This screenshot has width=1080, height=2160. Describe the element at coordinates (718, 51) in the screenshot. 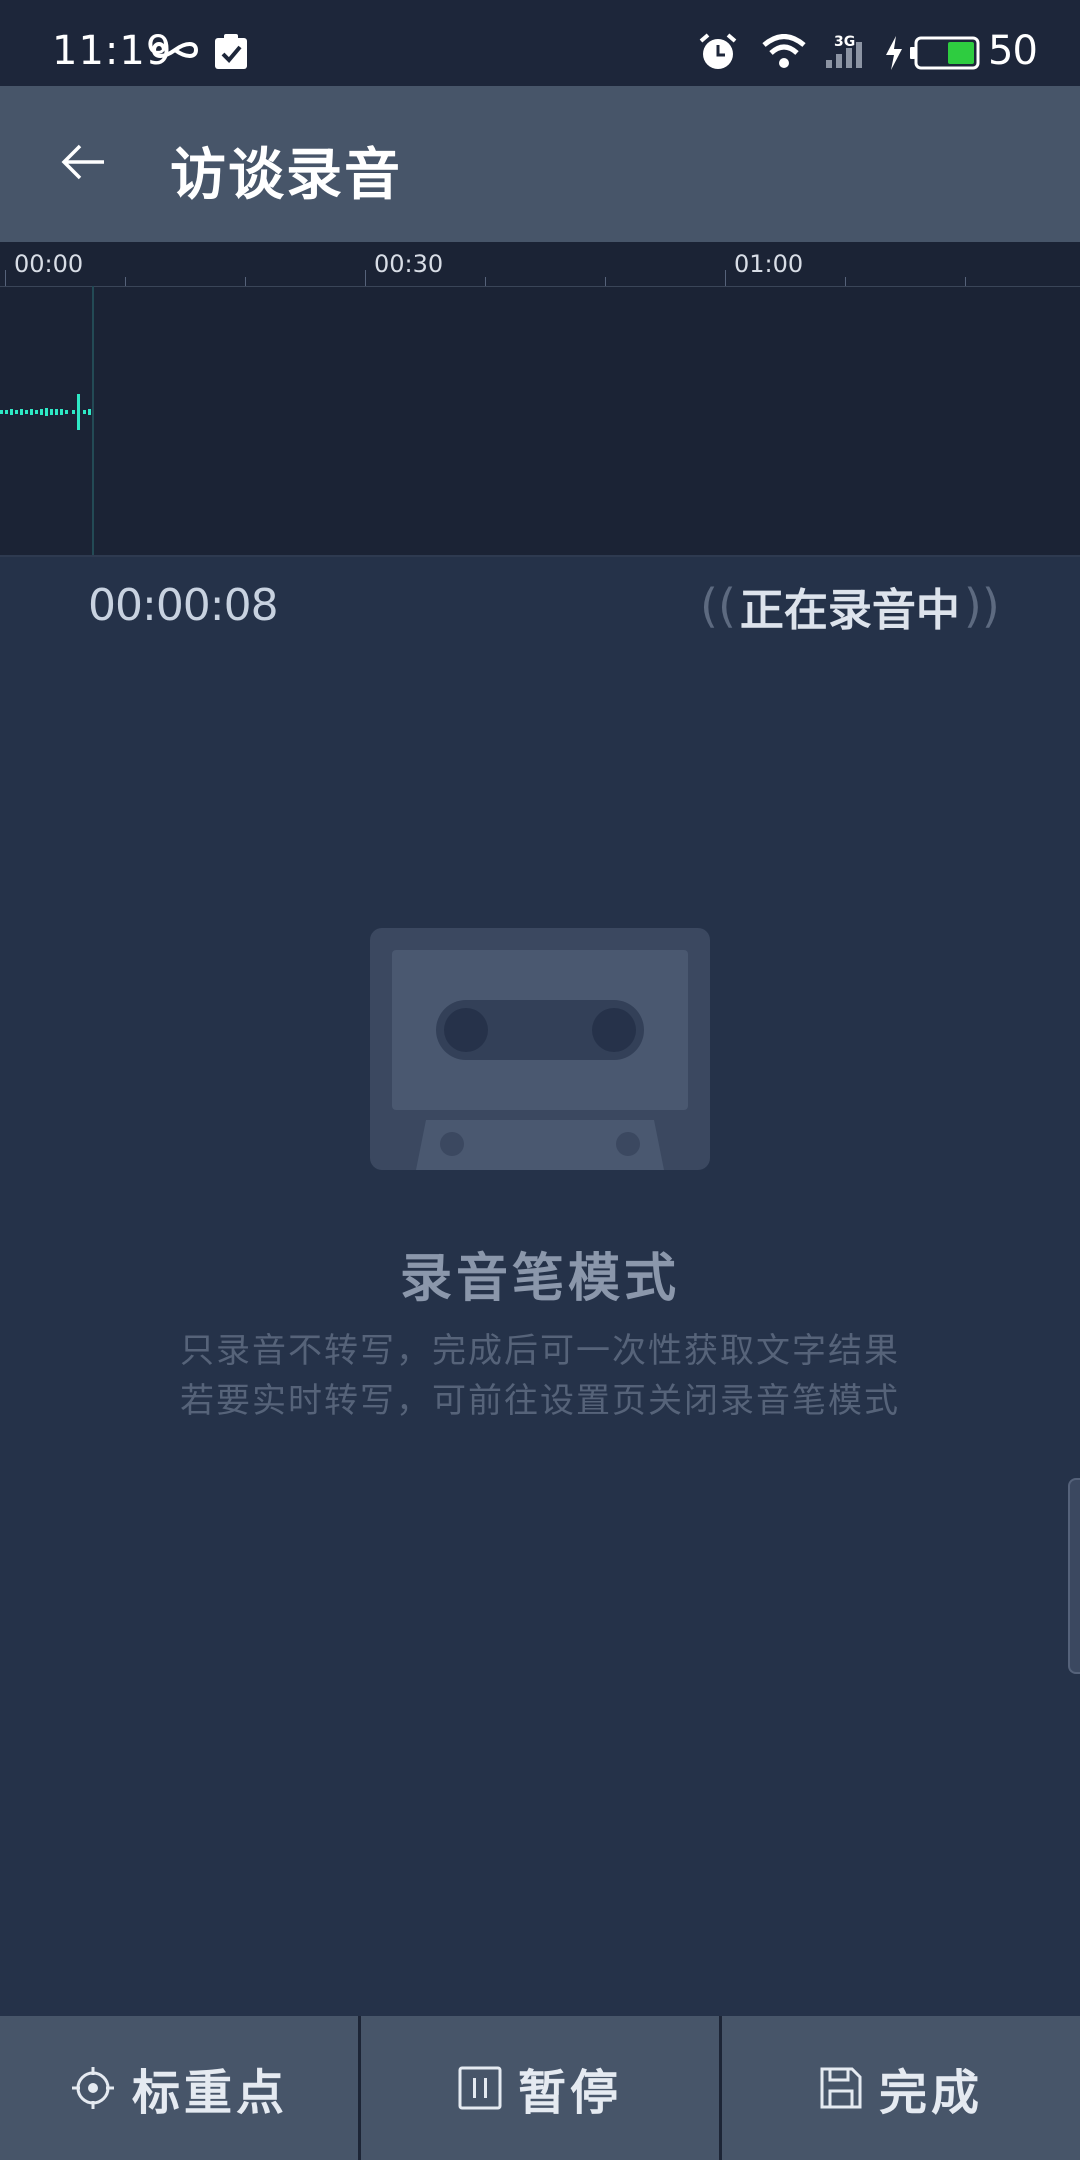

I see `alarm-icon` at that location.